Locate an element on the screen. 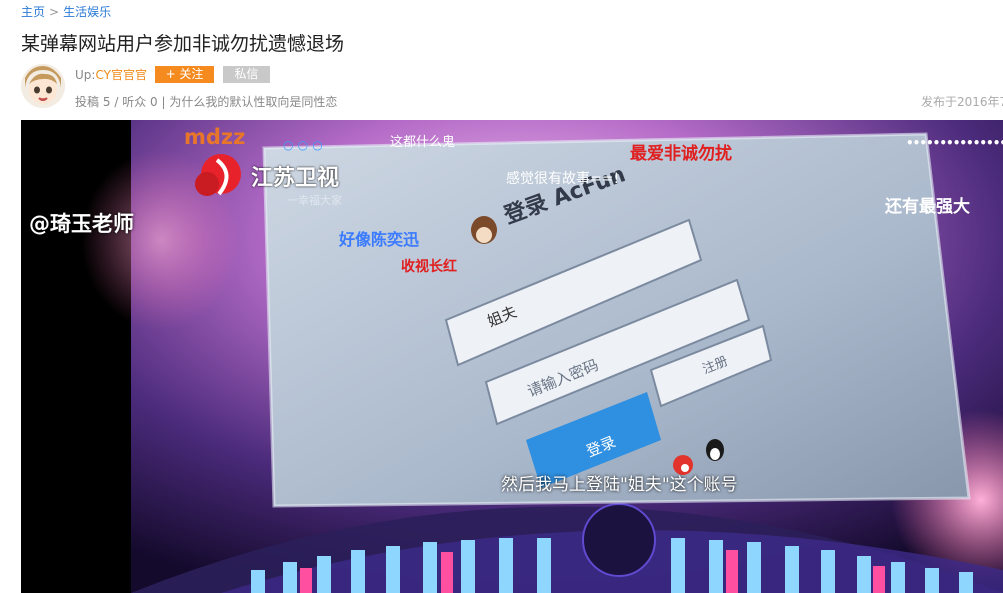 The width and height of the screenshot is (1003, 593). page-title: 某弹幕网站用户参加非诚勿扰遗憾退场 is located at coordinates (183, 44).